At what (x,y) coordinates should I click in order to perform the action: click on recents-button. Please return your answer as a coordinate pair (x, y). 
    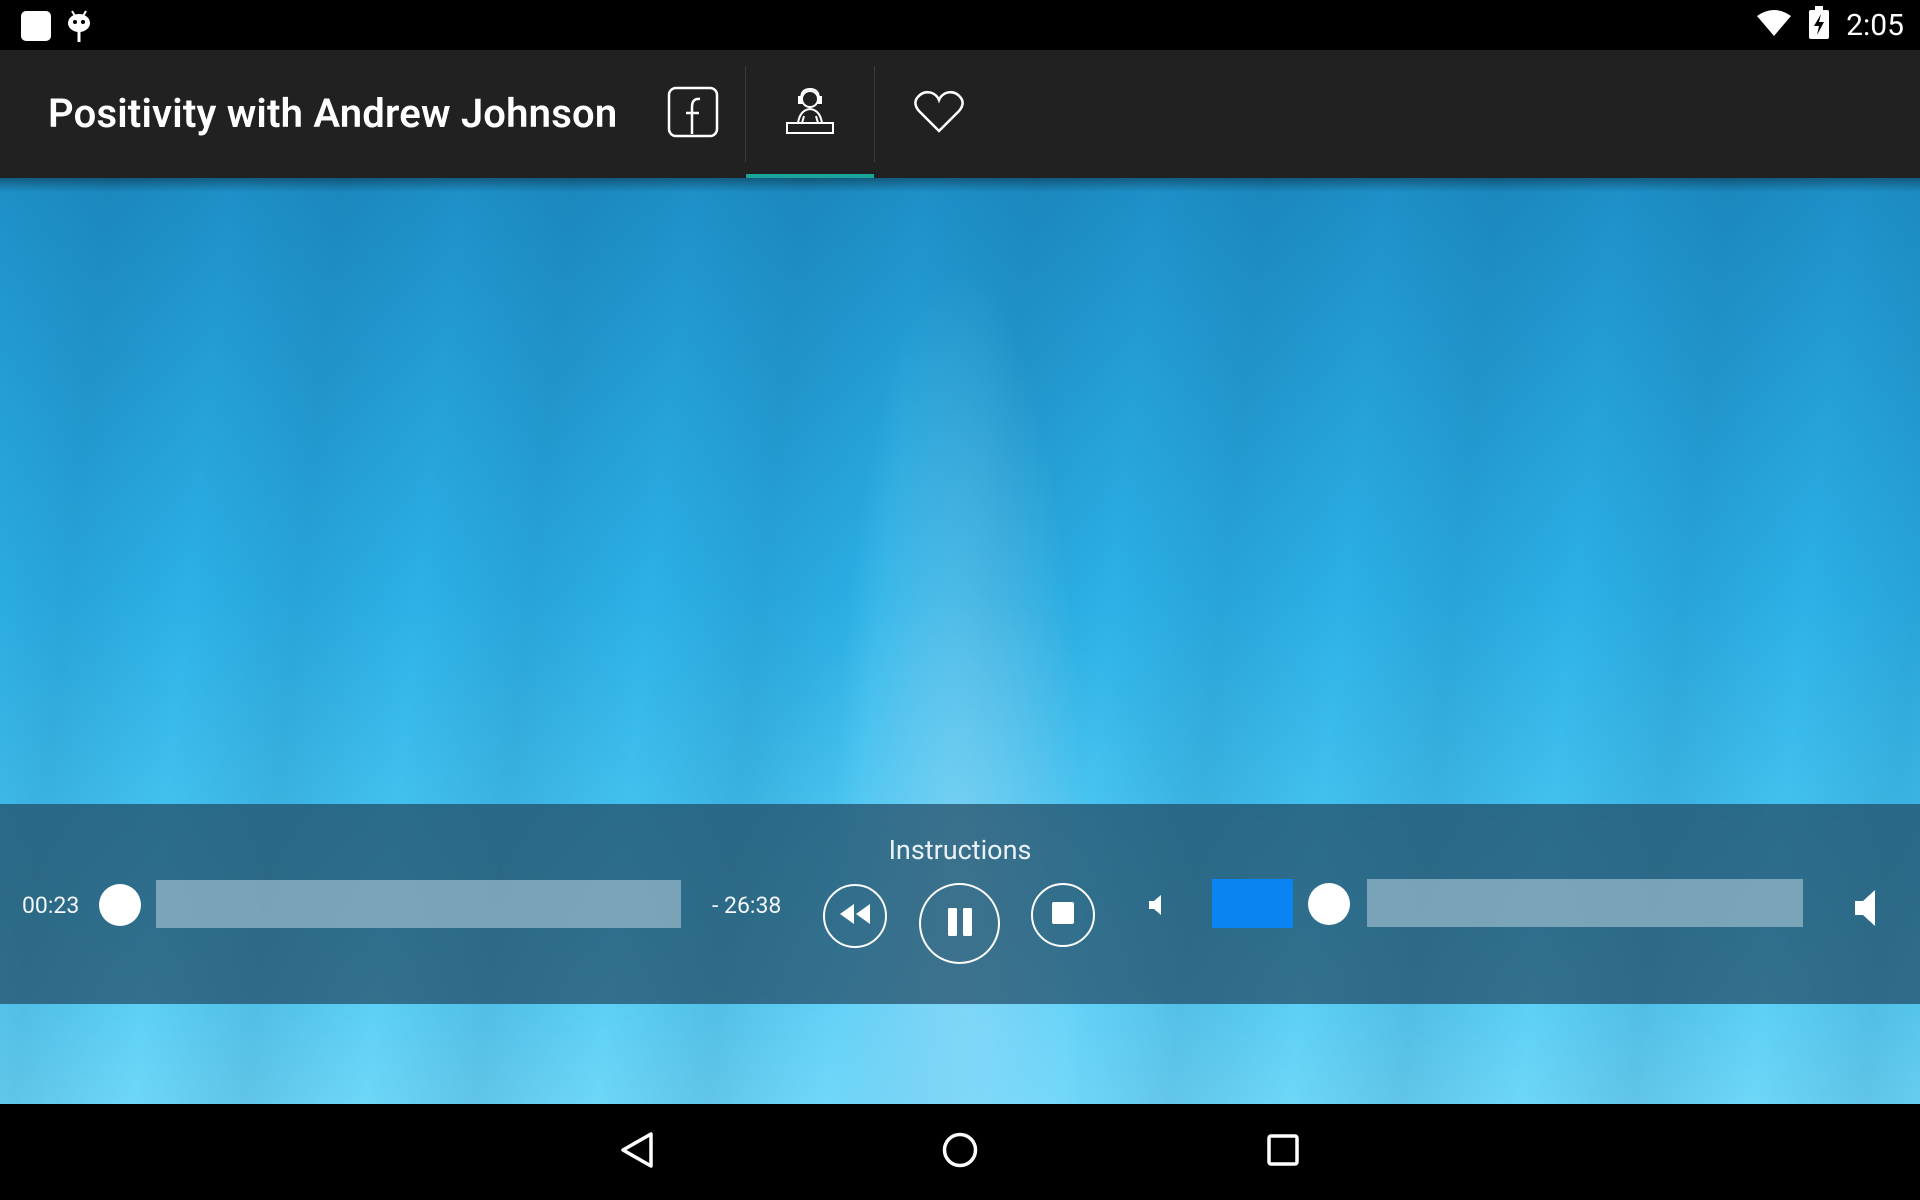
    Looking at the image, I should click on (1283, 1152).